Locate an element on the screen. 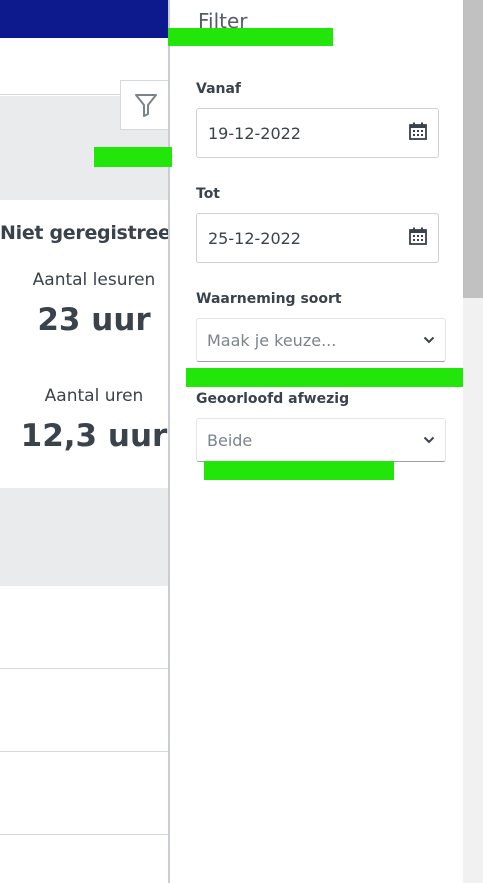 The height and width of the screenshot is (883, 483). geoorloofd-afwezig-label: Geoorloofd afwezig is located at coordinates (273, 399).